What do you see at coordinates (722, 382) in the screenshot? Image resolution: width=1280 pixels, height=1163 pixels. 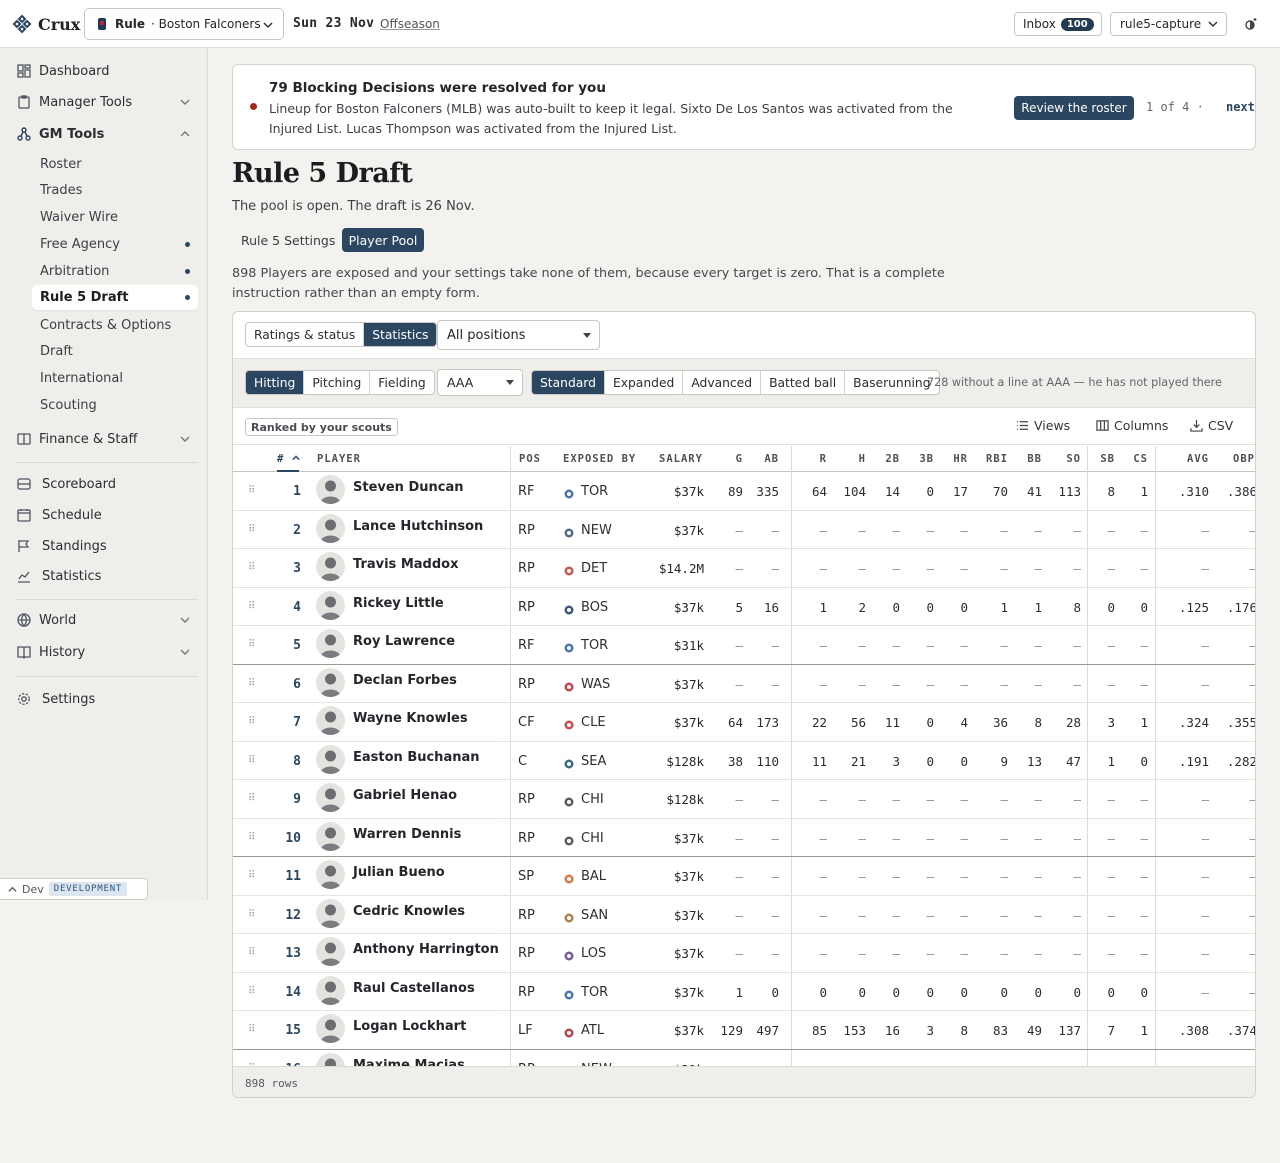 I see `advanced-button: Advanced` at bounding box center [722, 382].